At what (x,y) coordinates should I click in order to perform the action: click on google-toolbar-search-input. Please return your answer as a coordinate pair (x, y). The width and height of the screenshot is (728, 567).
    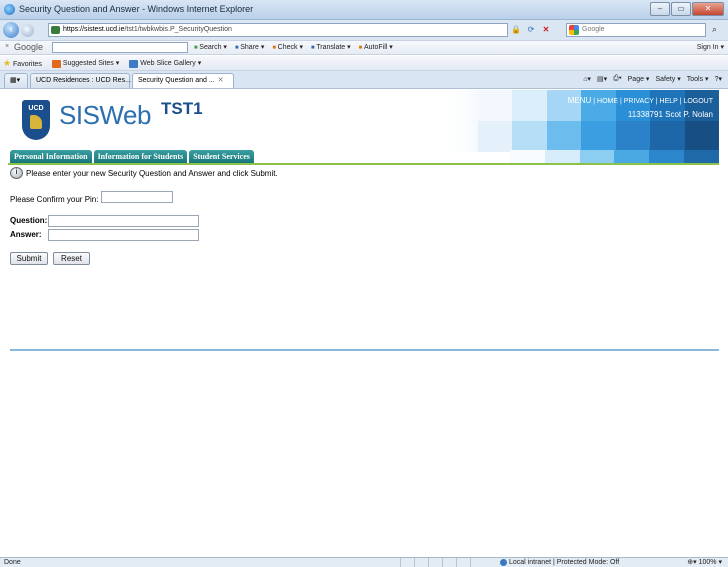
    Looking at the image, I should click on (120, 47).